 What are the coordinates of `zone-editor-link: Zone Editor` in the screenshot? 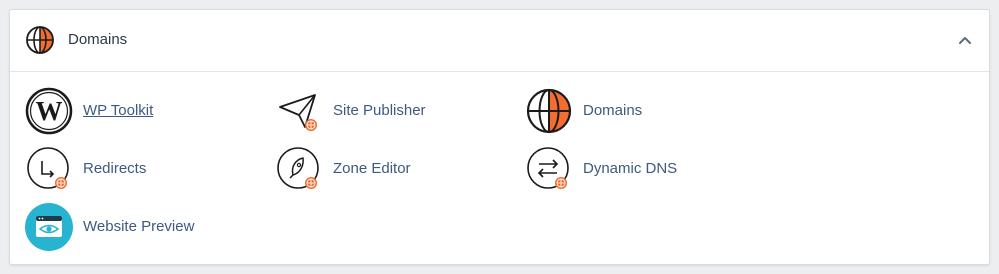 It's located at (375, 169).